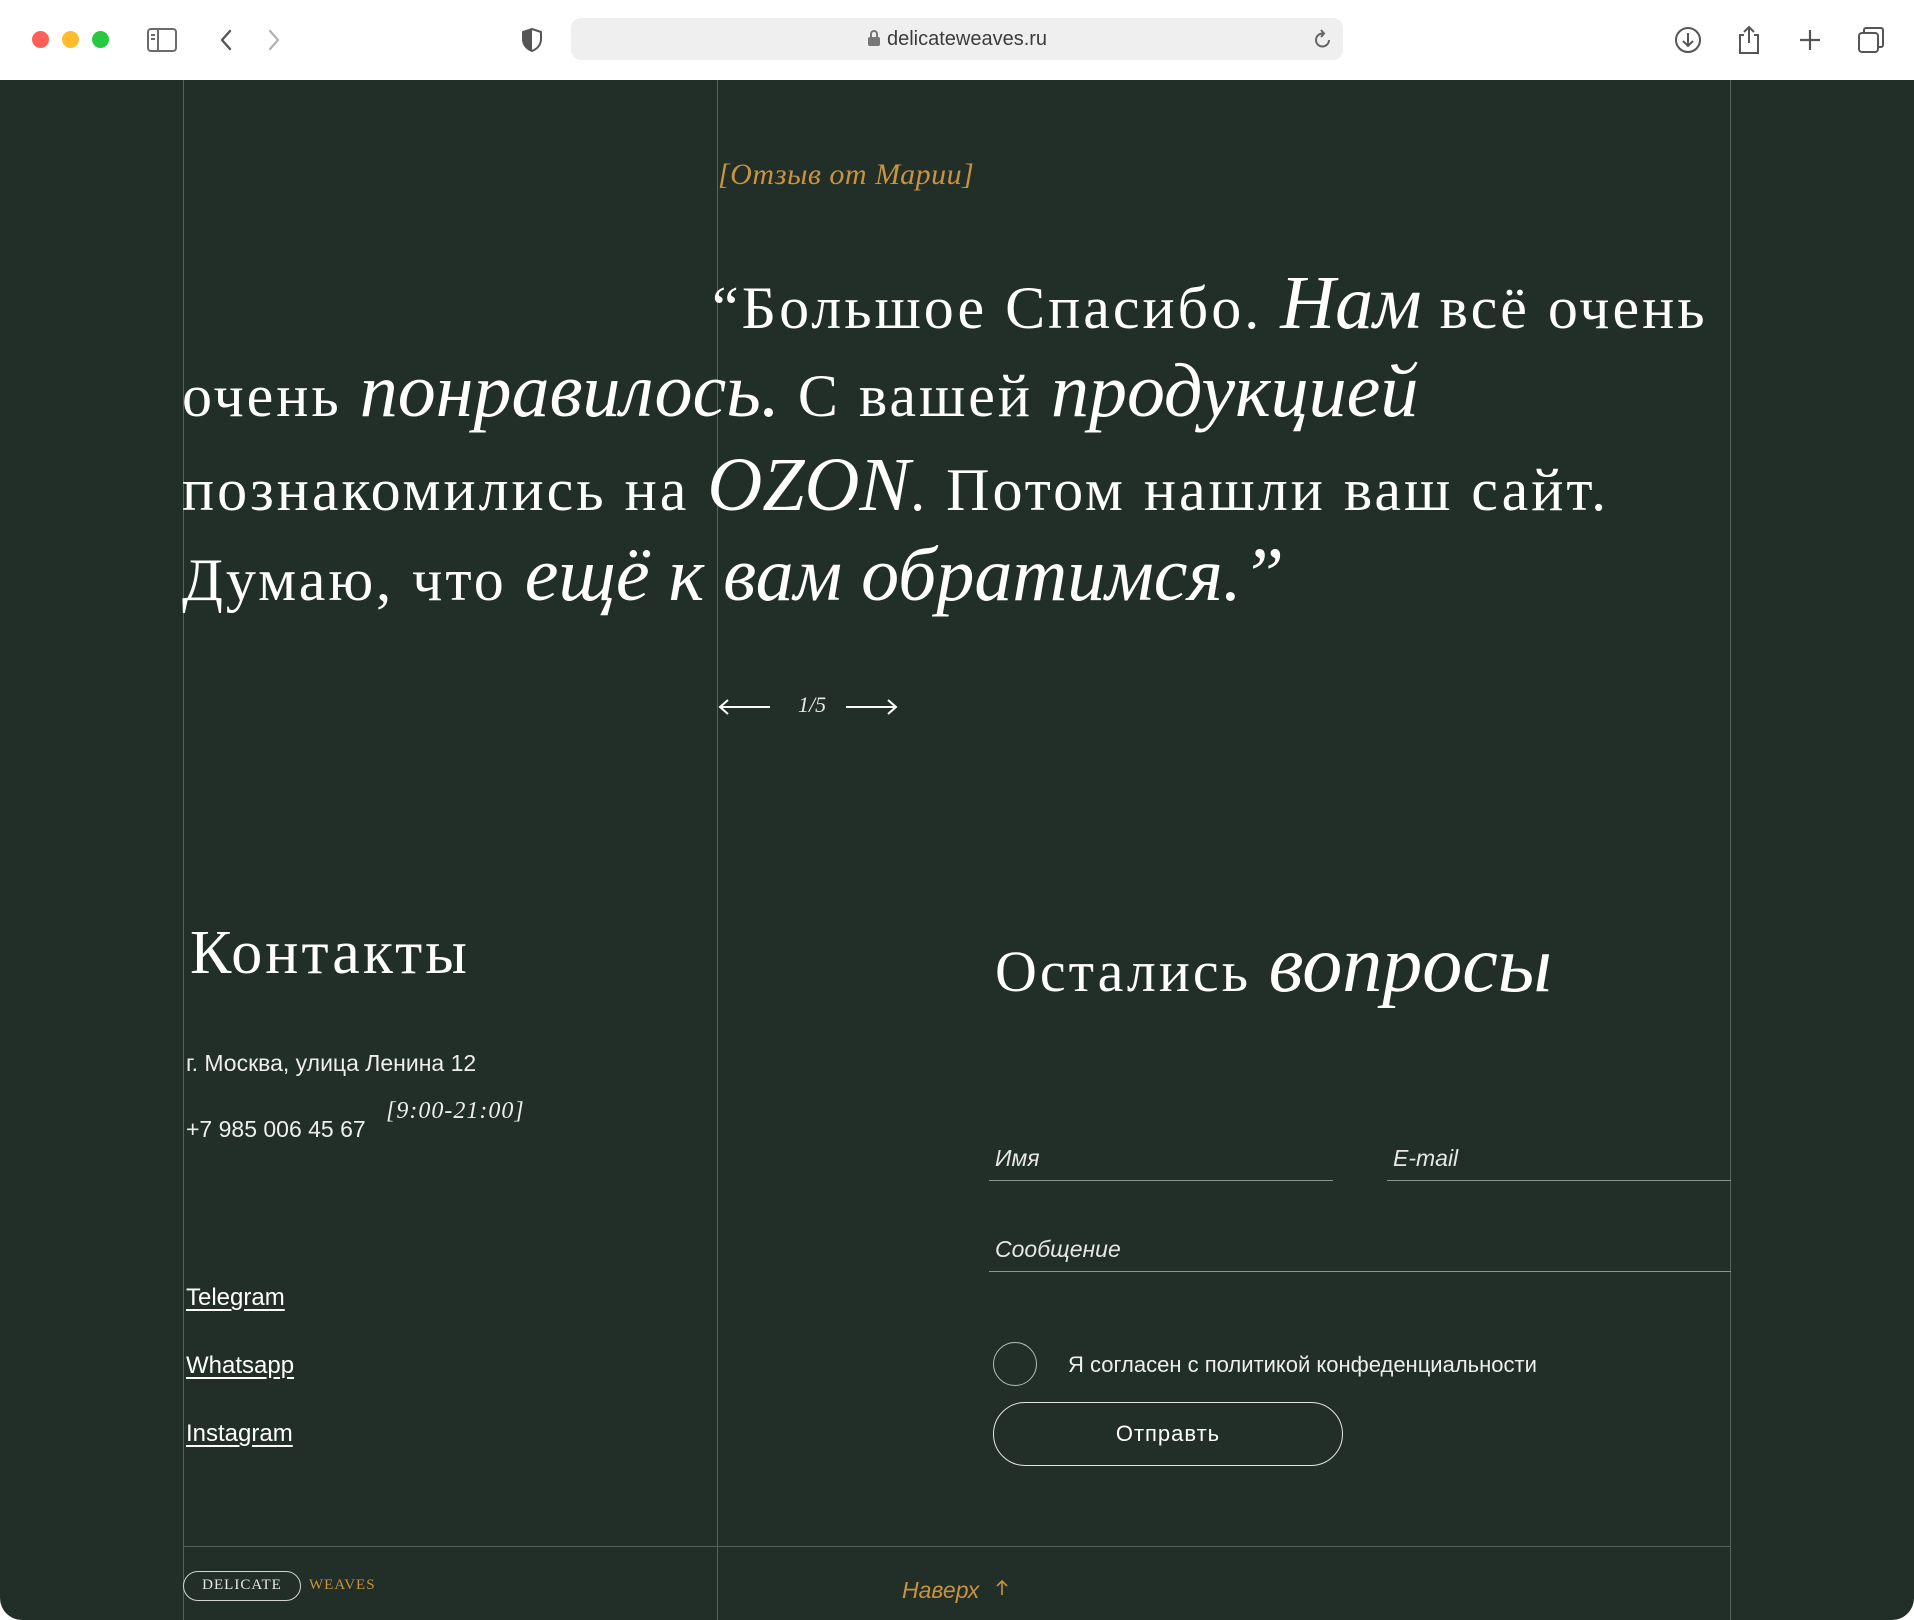 The width and height of the screenshot is (1914, 1620). I want to click on footer-divider, so click(957, 1546).